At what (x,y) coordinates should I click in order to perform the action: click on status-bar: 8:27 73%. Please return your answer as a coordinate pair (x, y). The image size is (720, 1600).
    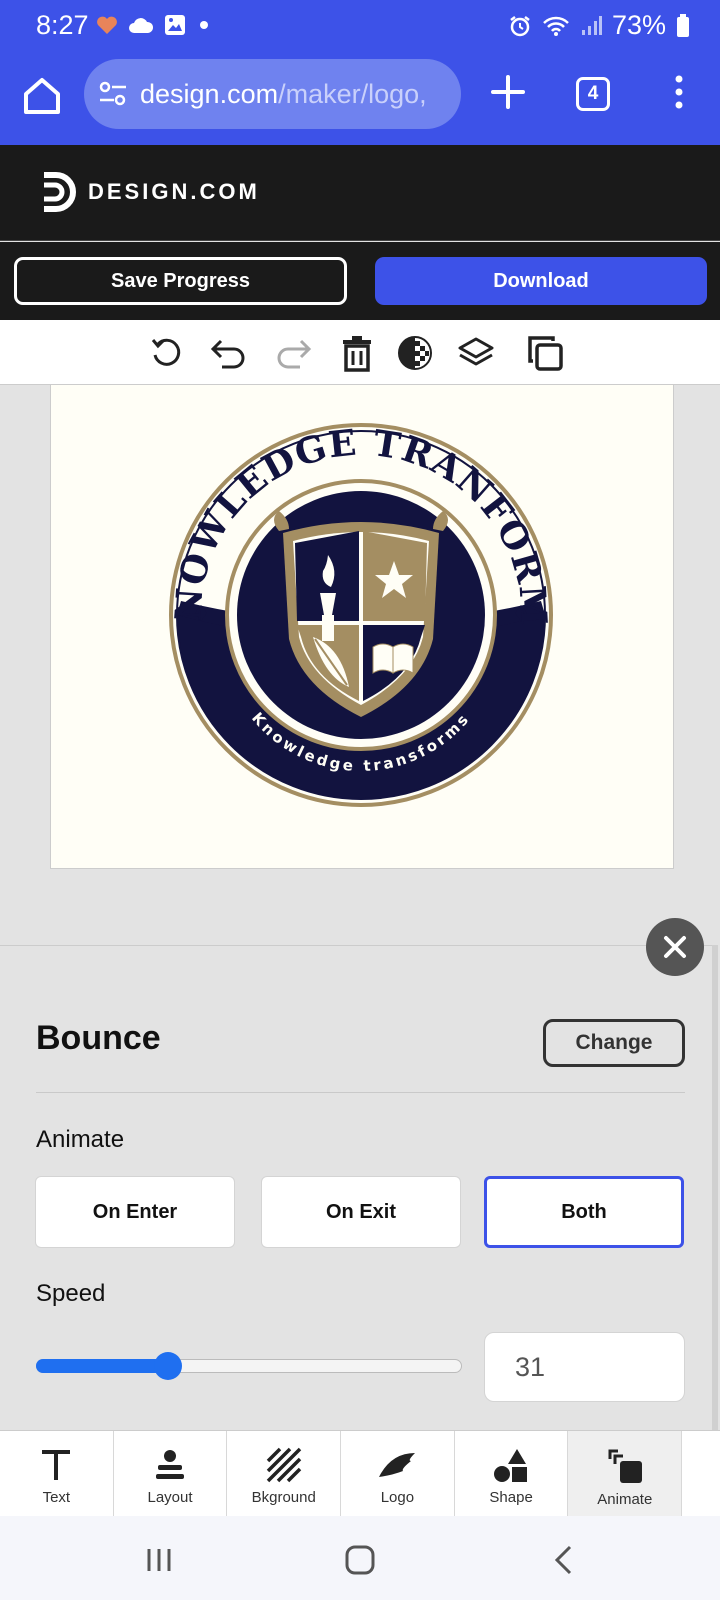
    Looking at the image, I should click on (360, 26).